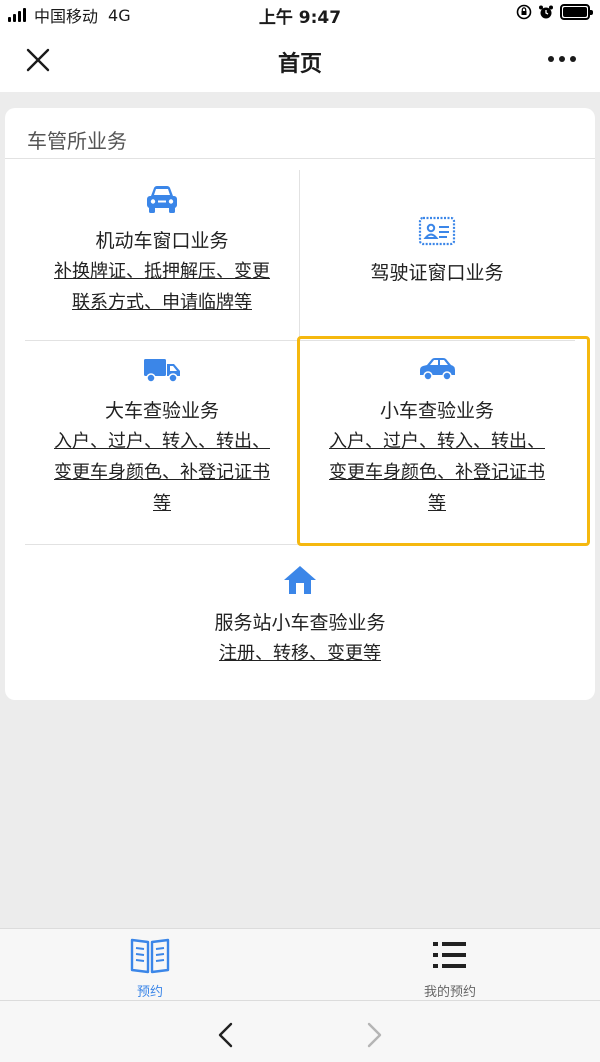 The image size is (600, 1062). Describe the element at coordinates (299, 64) in the screenshot. I see `page-title: 首页` at that location.